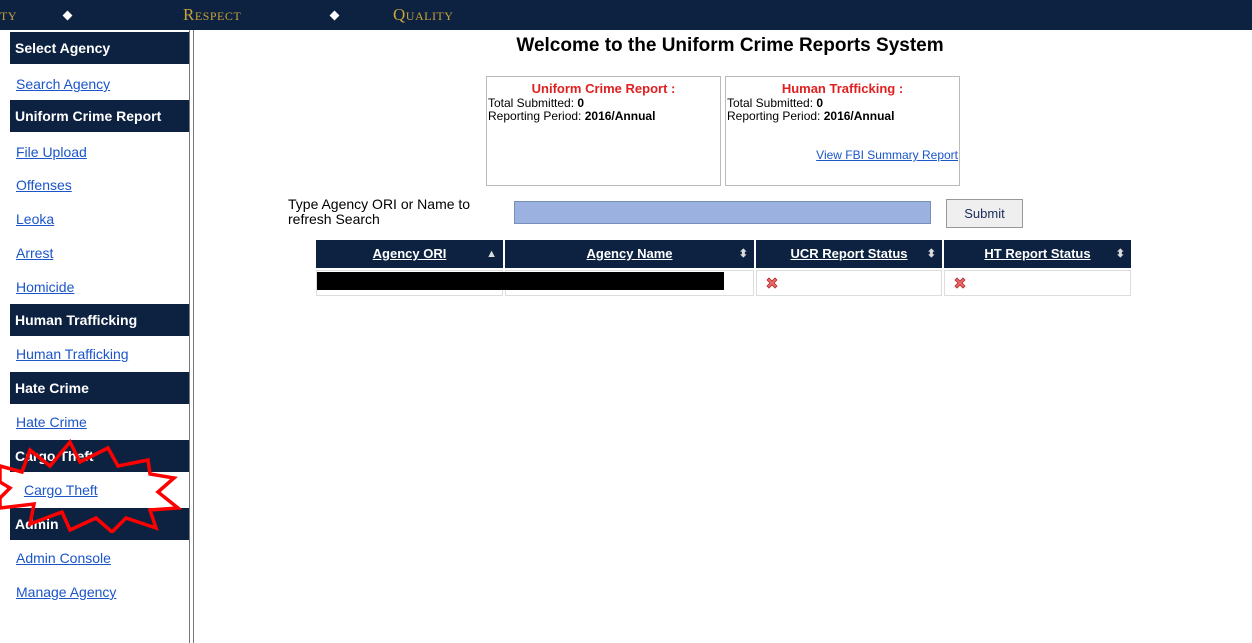 Image resolution: width=1252 pixels, height=643 pixels. What do you see at coordinates (35, 219) in the screenshot?
I see `sidebar-link-leoka: Leoka` at bounding box center [35, 219].